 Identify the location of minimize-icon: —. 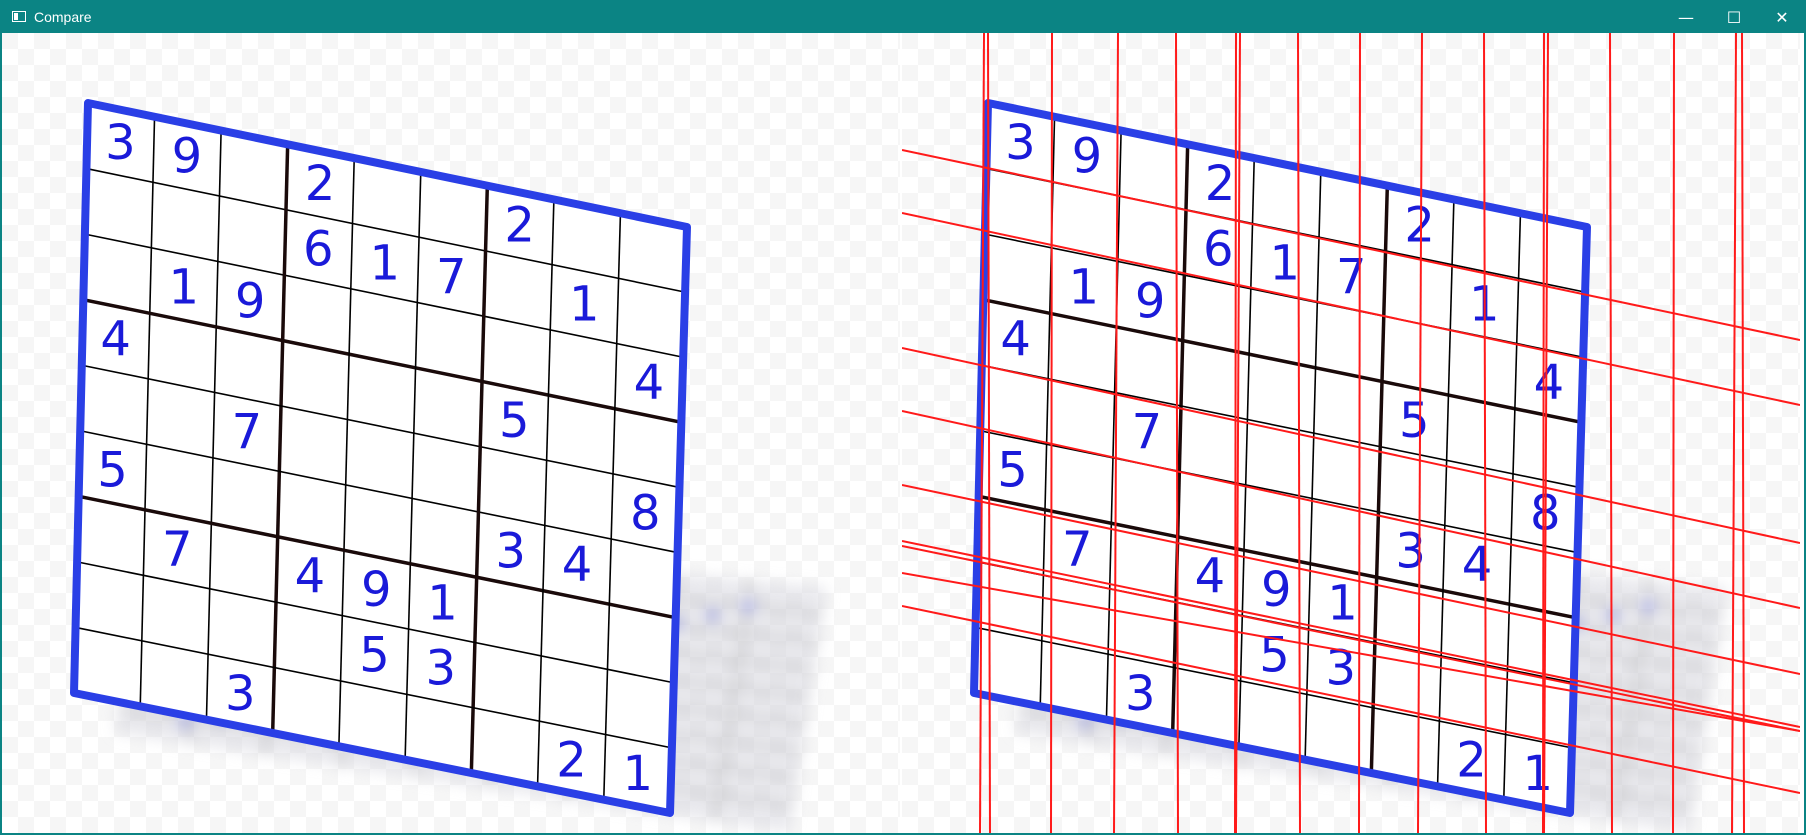
(1686, 17).